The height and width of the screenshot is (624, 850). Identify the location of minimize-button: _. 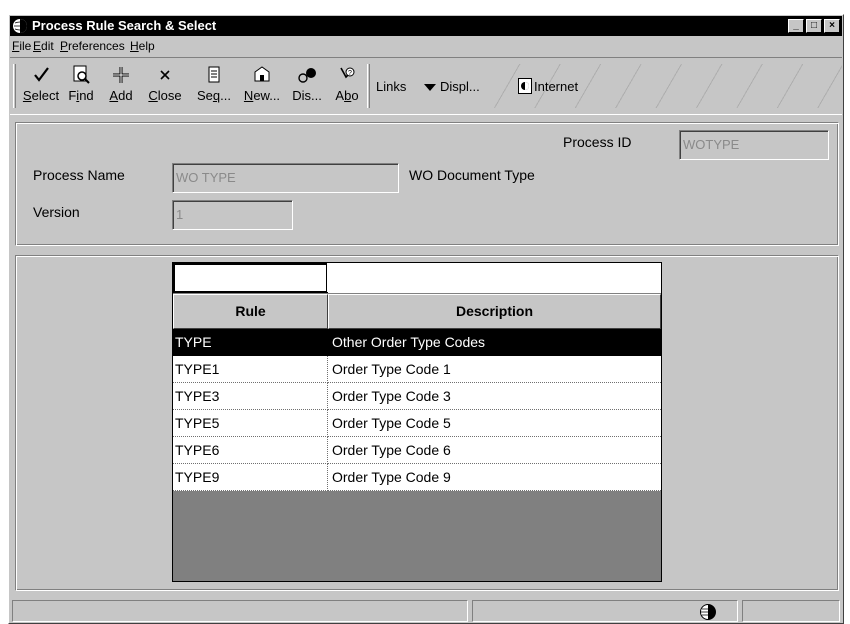
(796, 26).